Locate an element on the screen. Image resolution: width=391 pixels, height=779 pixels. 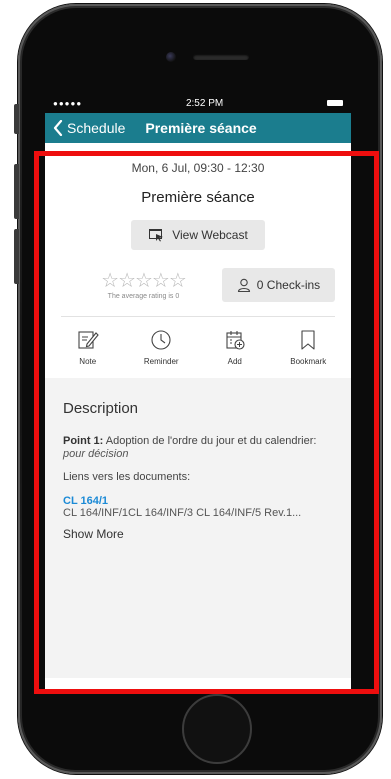
check-ins-label: 0 Check-ins is located at coordinates (288, 285).